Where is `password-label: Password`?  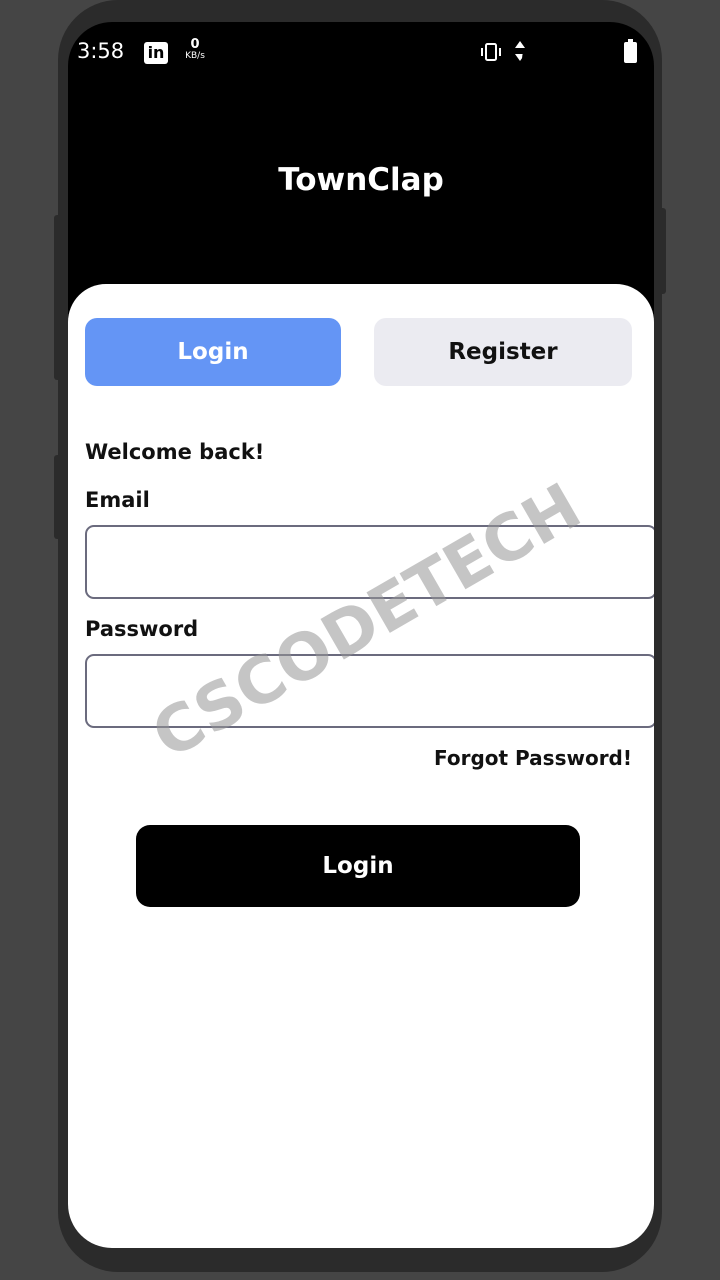
password-label: Password is located at coordinates (142, 629).